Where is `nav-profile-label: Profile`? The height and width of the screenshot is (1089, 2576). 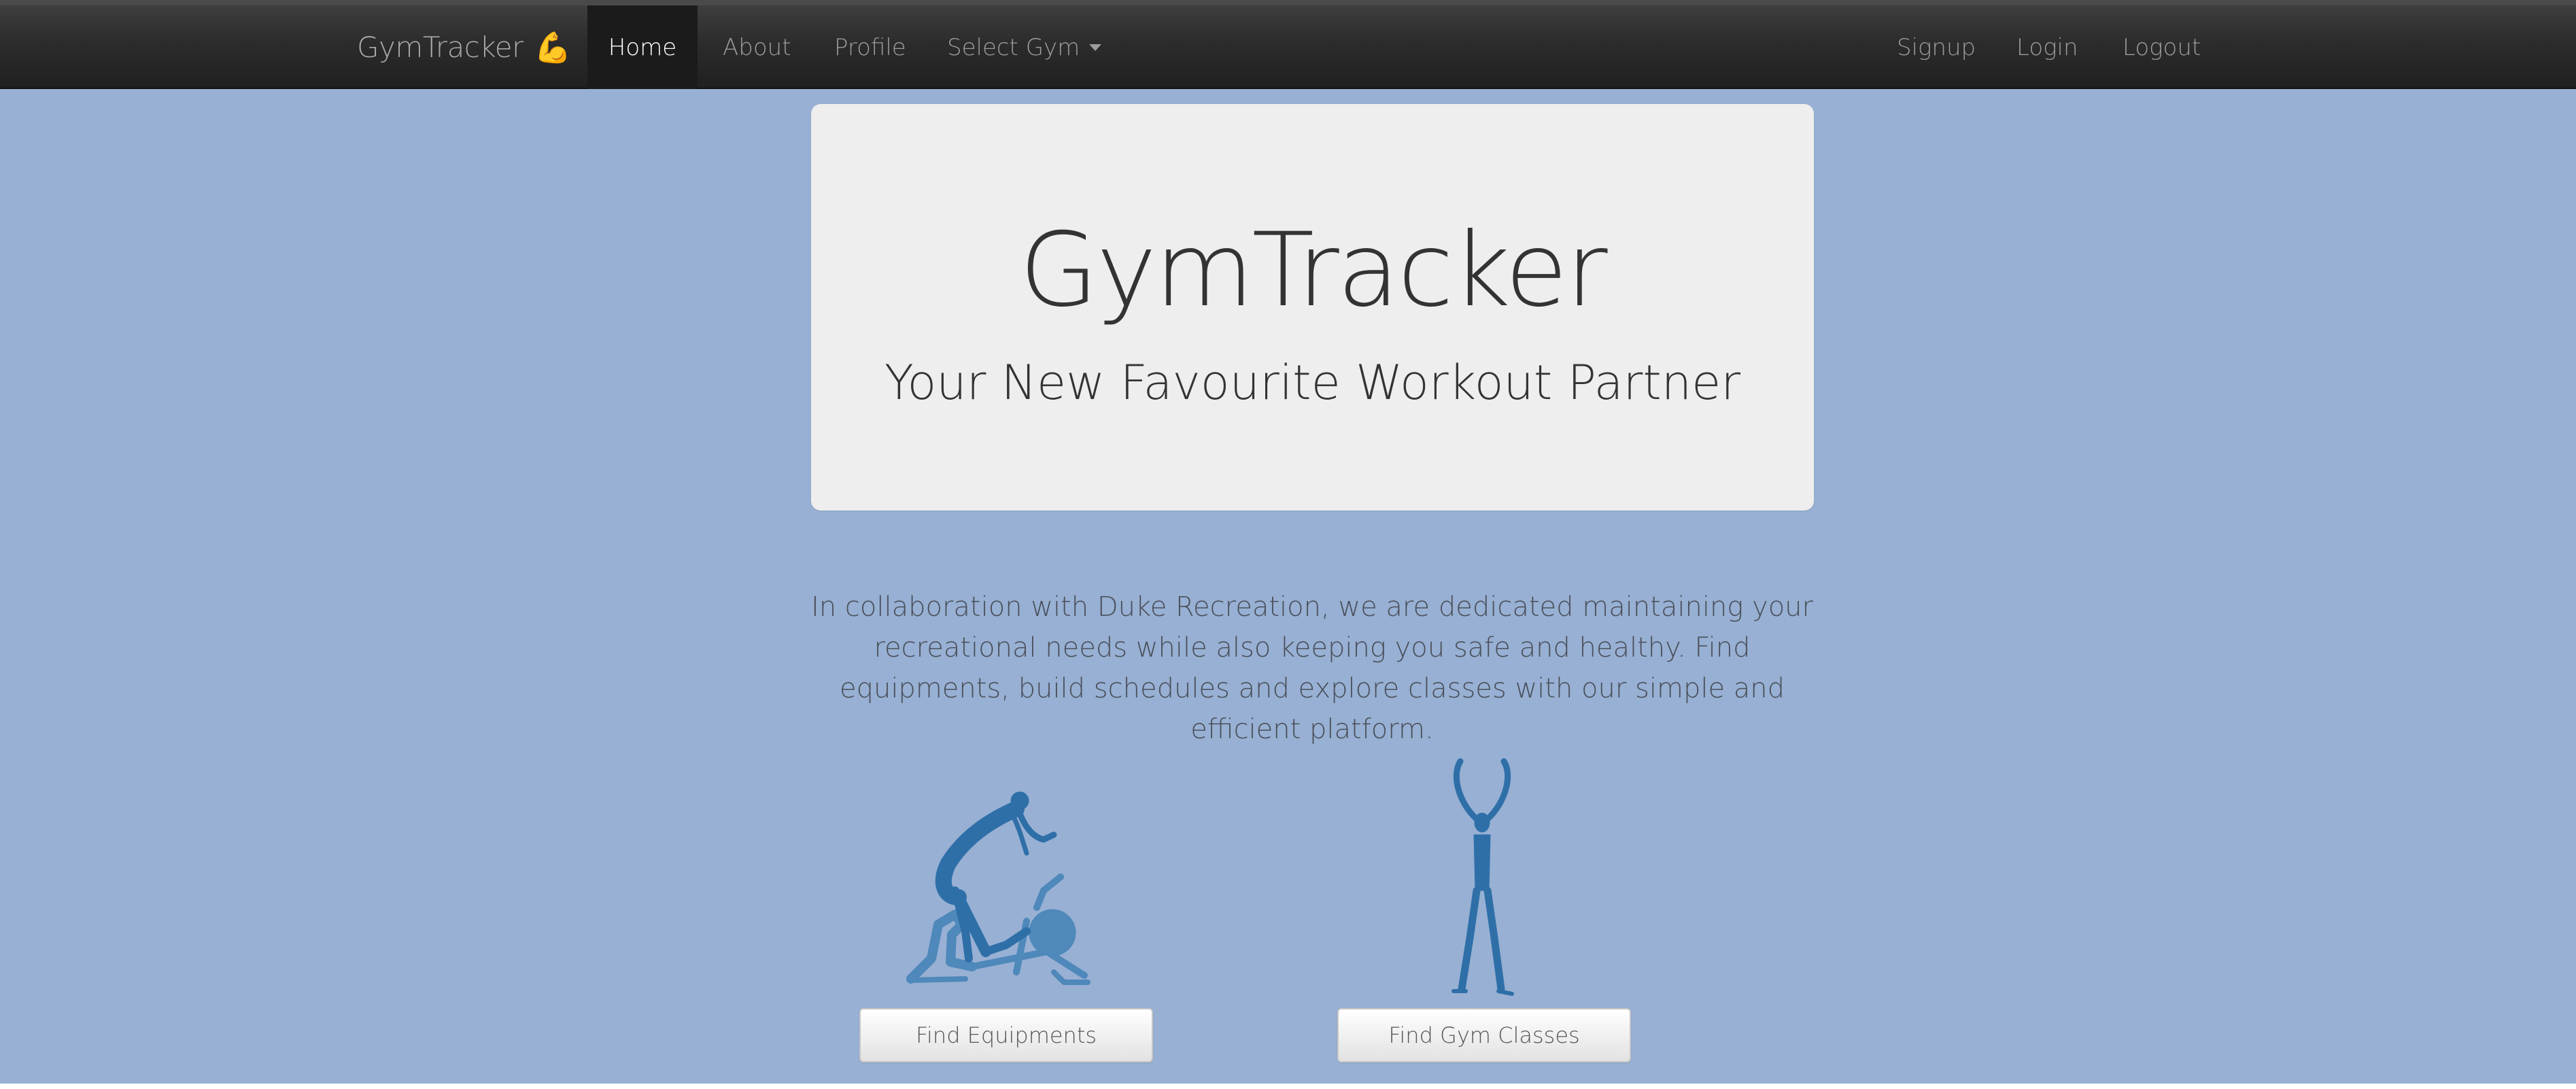 nav-profile-label: Profile is located at coordinates (870, 47).